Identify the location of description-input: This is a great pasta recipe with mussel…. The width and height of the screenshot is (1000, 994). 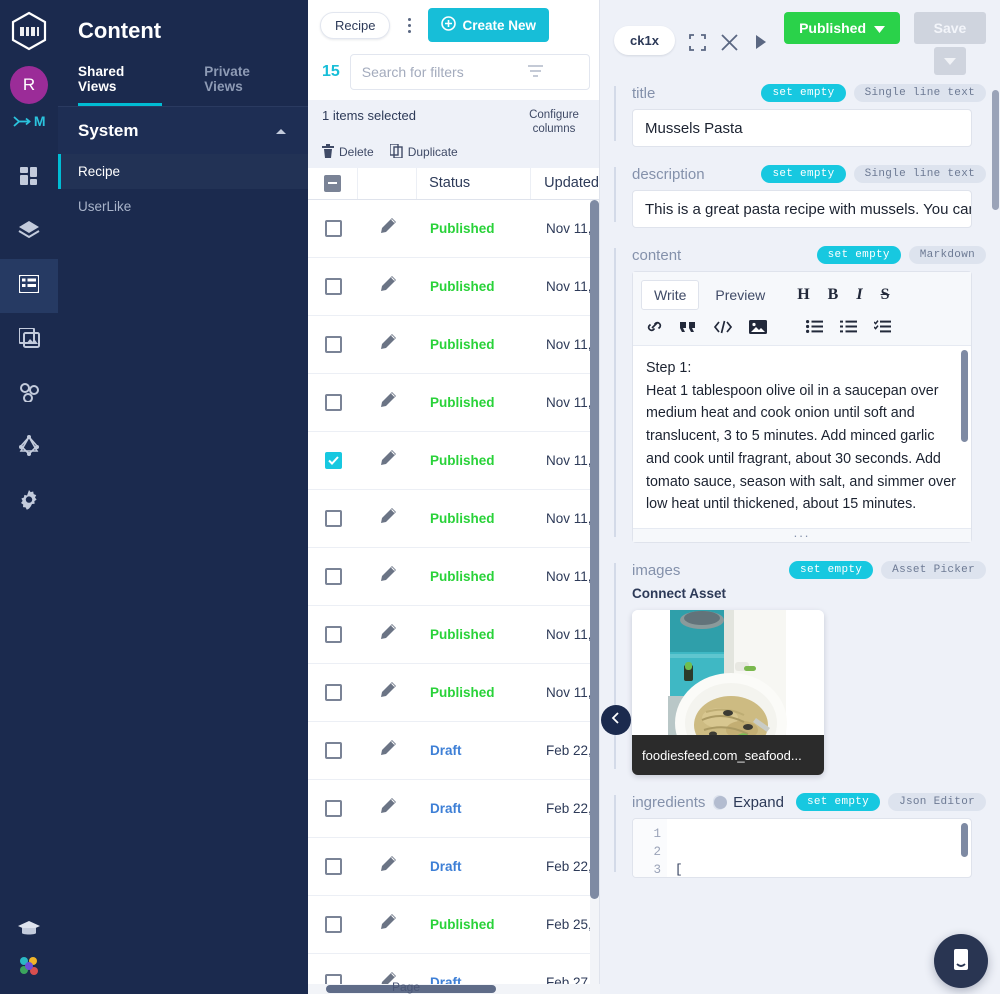
(802, 209).